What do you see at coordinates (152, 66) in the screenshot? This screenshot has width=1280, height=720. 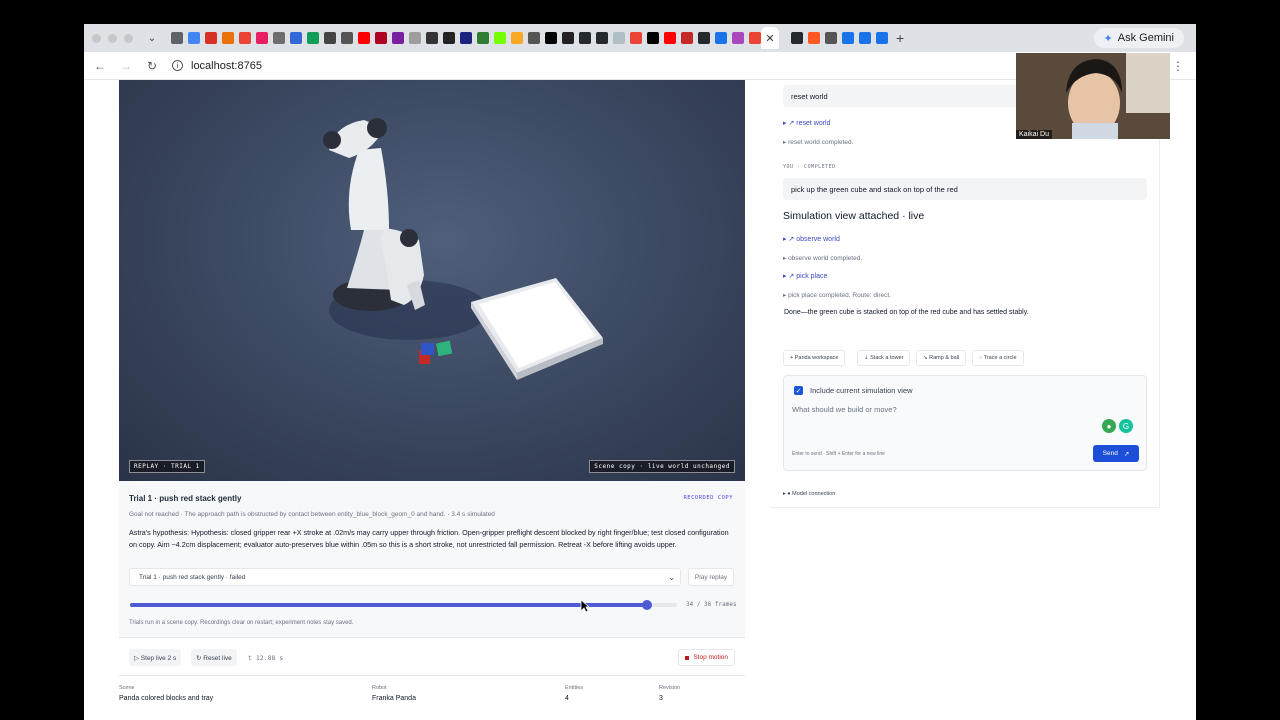 I see `reload-icon: ↻` at bounding box center [152, 66].